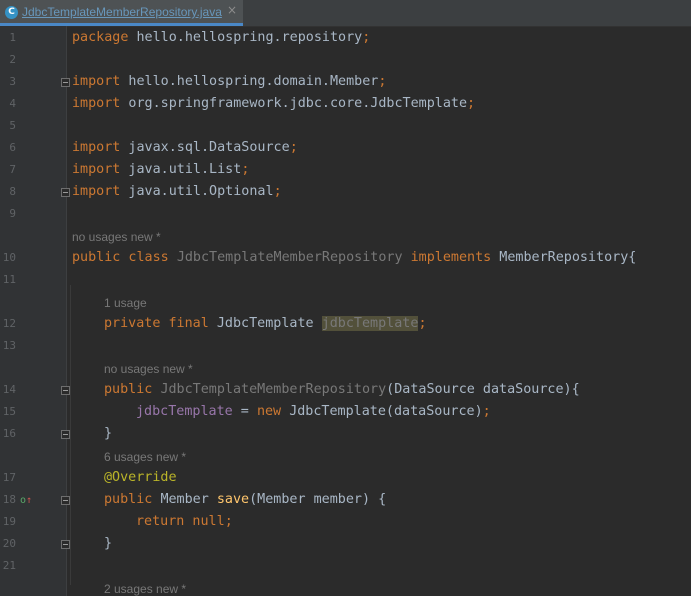 This screenshot has height=596, width=691. What do you see at coordinates (140, 477) in the screenshot?
I see `code-line-17: @Override` at bounding box center [140, 477].